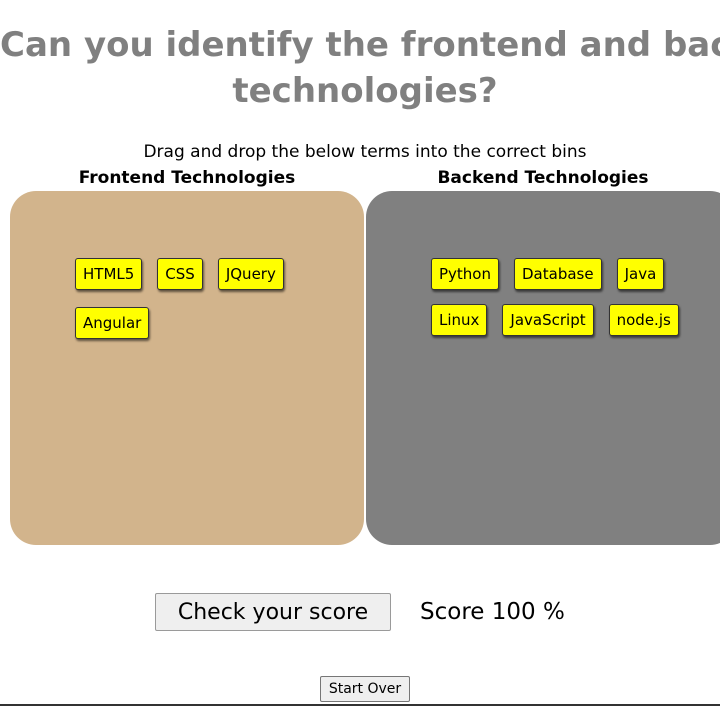 This screenshot has height=717, width=720. Describe the element at coordinates (365, 689) in the screenshot. I see `start-over-button: Start Over` at that location.